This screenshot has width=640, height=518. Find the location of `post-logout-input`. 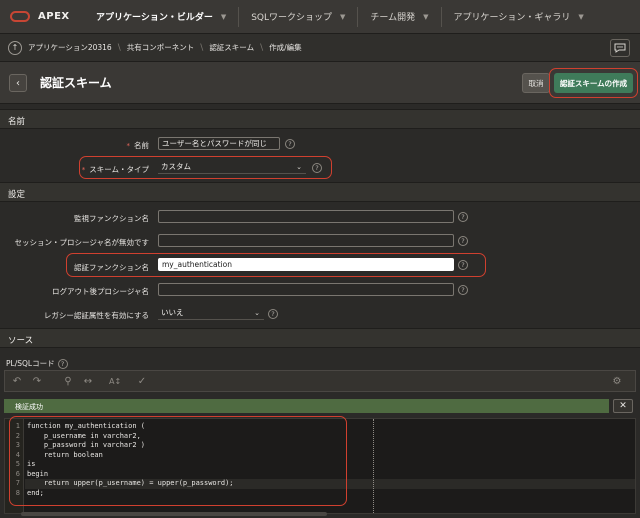

post-logout-input is located at coordinates (306, 289).